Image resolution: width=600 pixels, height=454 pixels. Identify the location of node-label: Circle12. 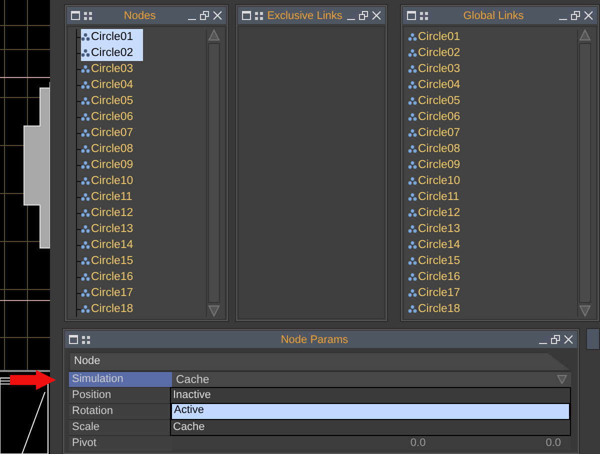
(112, 213).